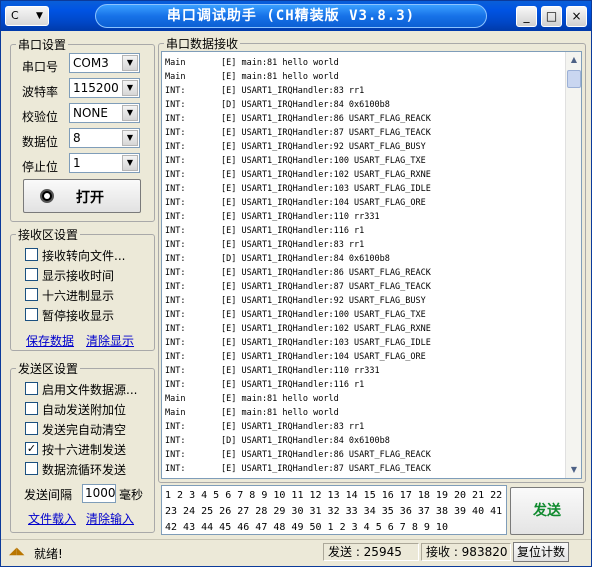  What do you see at coordinates (574, 79) in the screenshot?
I see `scroll-thumb` at bounding box center [574, 79].